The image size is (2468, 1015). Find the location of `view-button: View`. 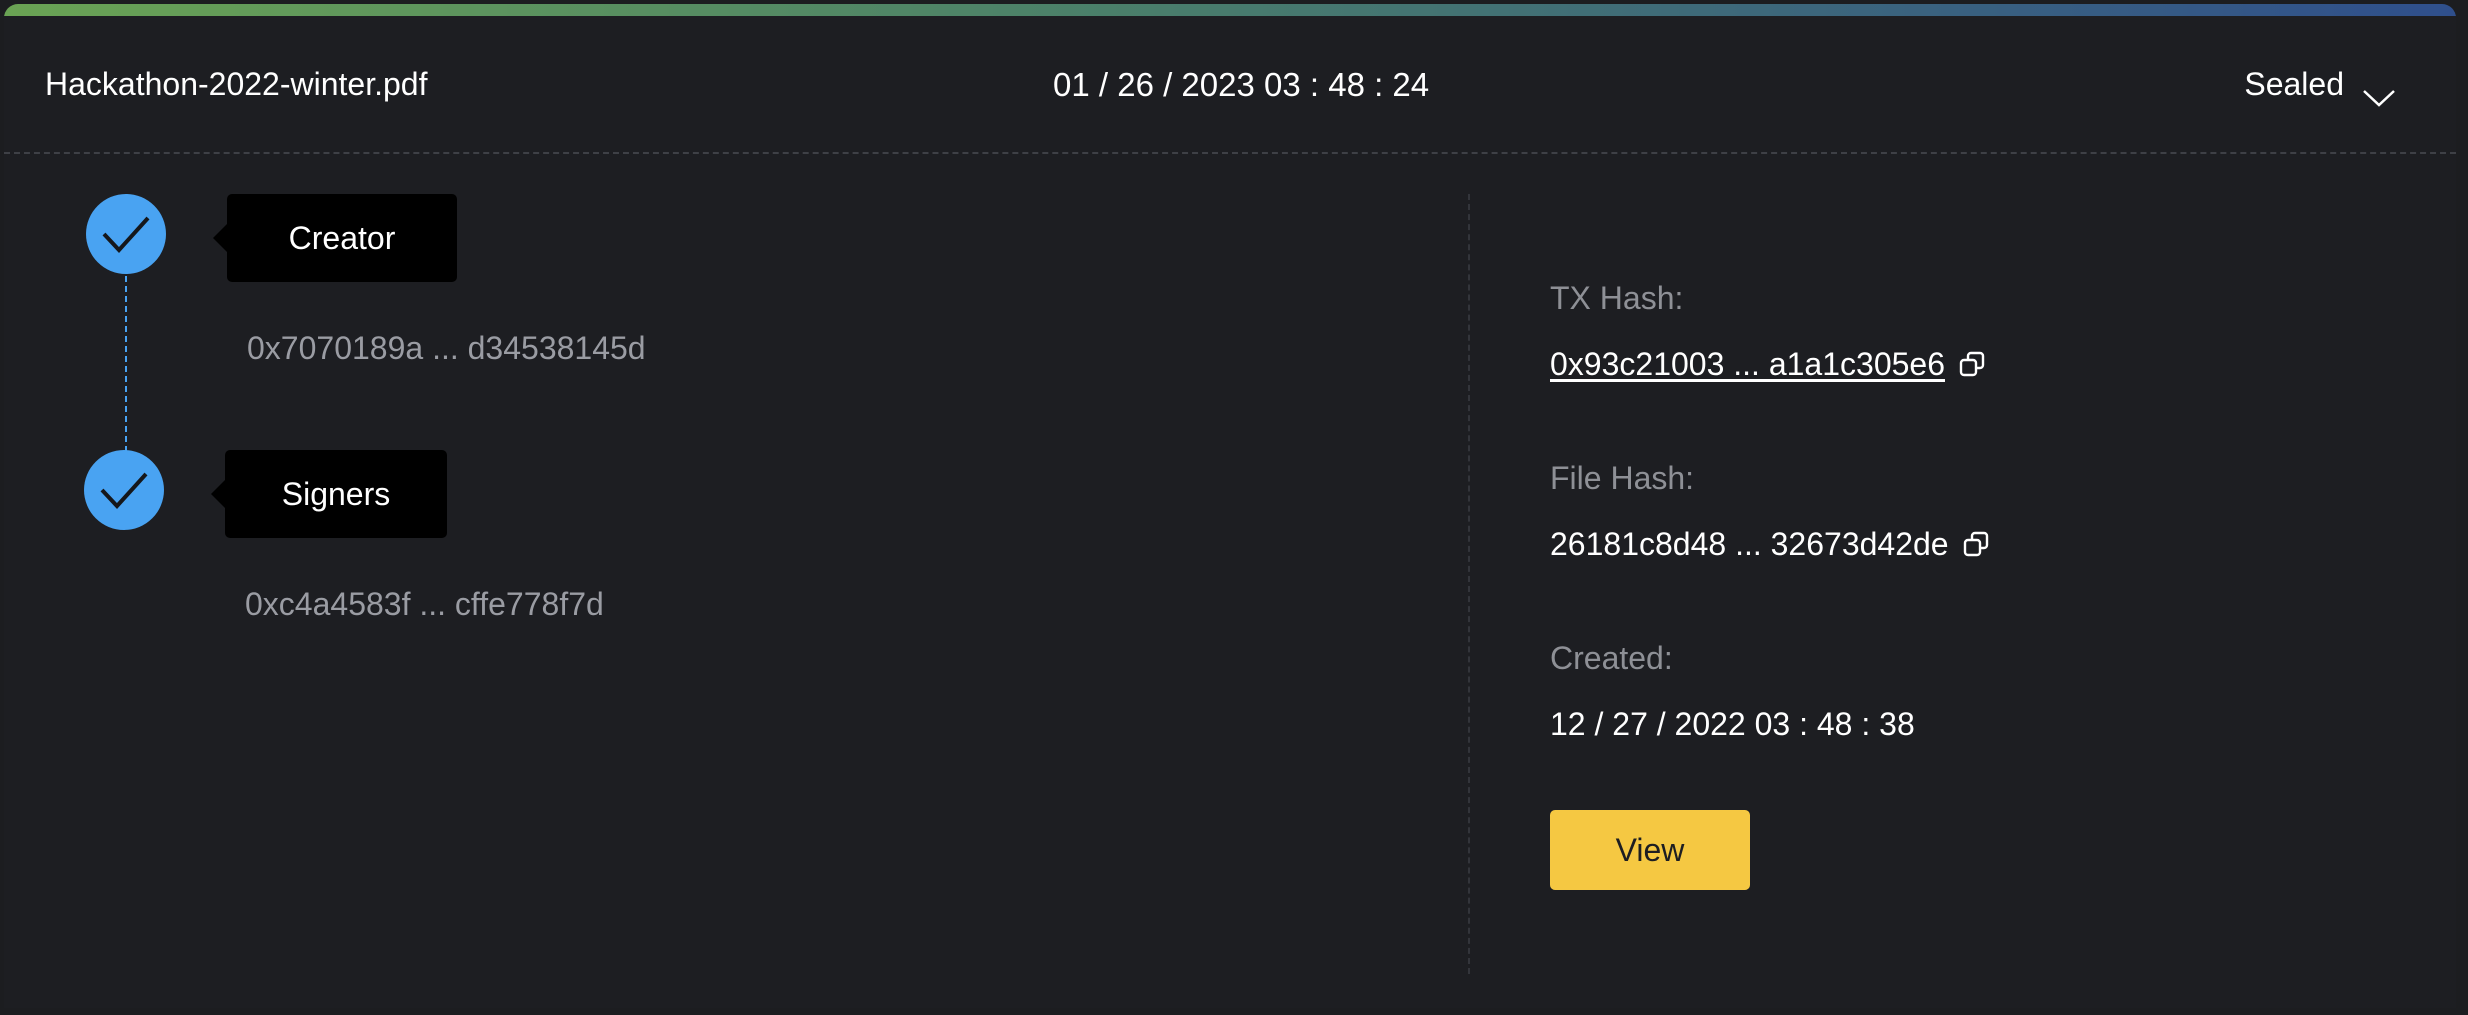

view-button: View is located at coordinates (1650, 850).